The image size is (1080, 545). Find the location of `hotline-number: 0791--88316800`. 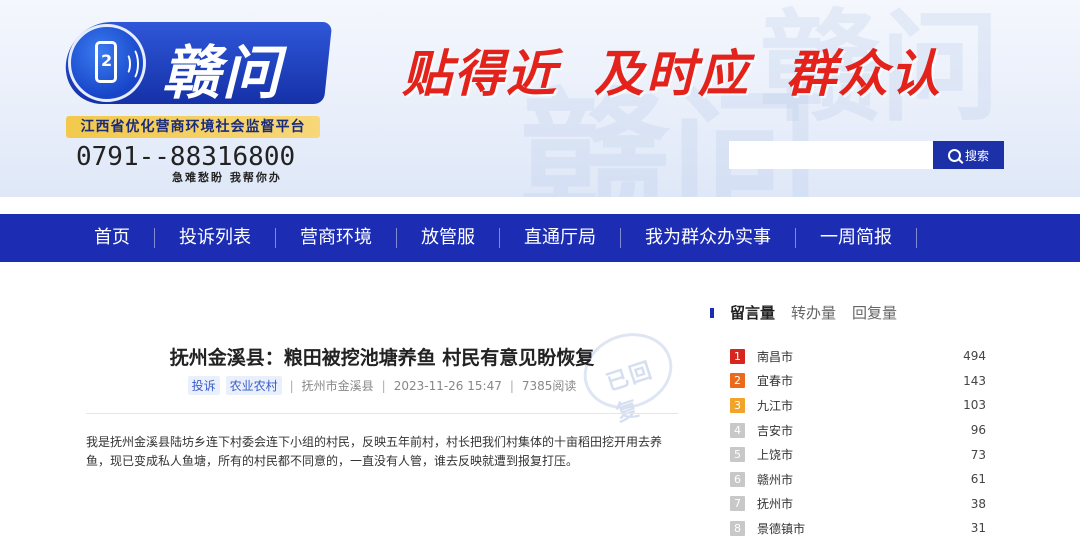

hotline-number: 0791--88316800 is located at coordinates (186, 157).